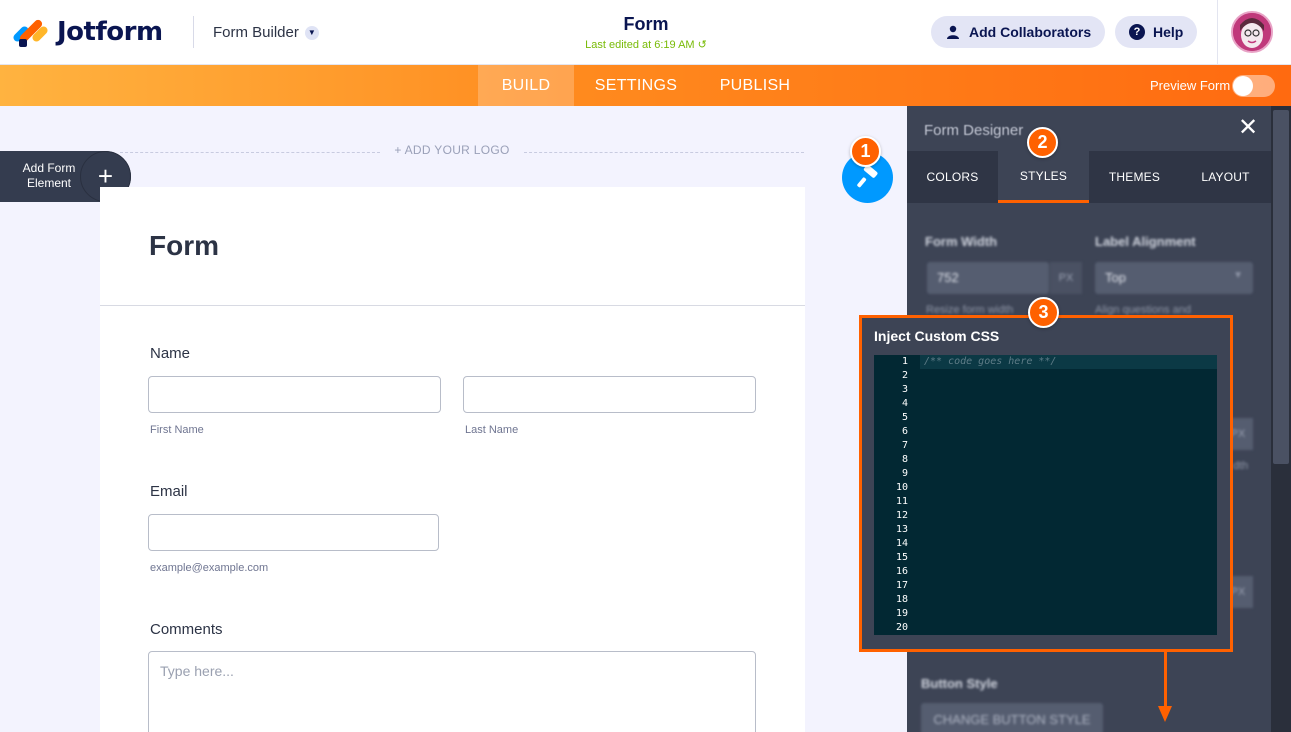  Describe the element at coordinates (294, 394) in the screenshot. I see `first-name-input` at that location.